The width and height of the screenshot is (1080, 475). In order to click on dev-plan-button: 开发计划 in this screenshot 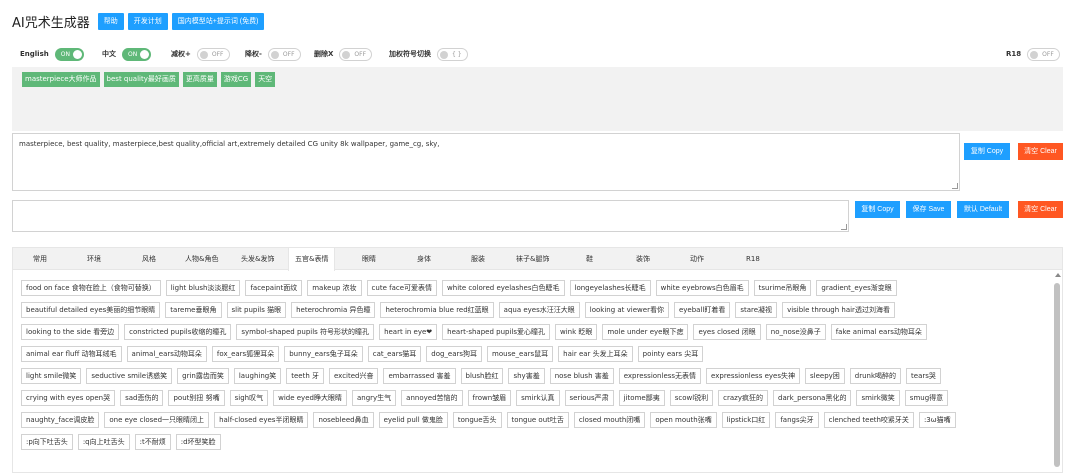, I will do `click(147, 21)`.